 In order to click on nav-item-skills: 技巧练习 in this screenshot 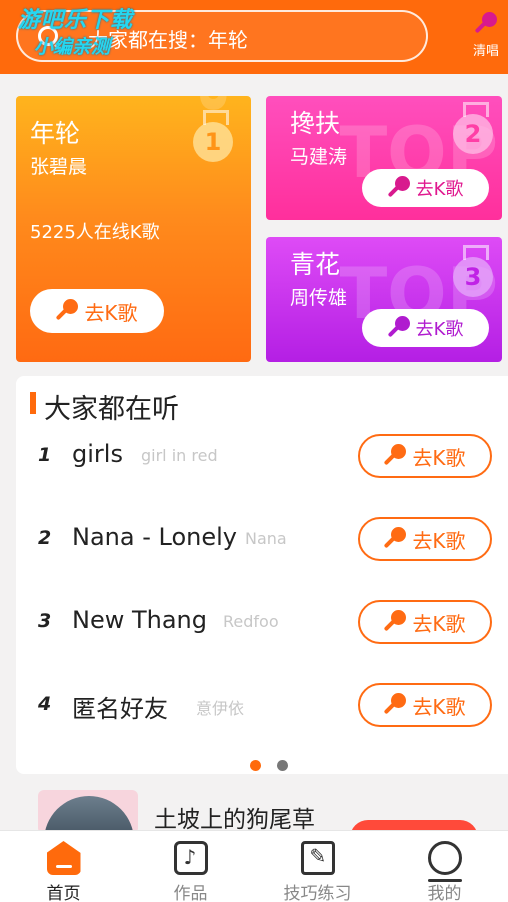, I will do `click(317, 871)`.